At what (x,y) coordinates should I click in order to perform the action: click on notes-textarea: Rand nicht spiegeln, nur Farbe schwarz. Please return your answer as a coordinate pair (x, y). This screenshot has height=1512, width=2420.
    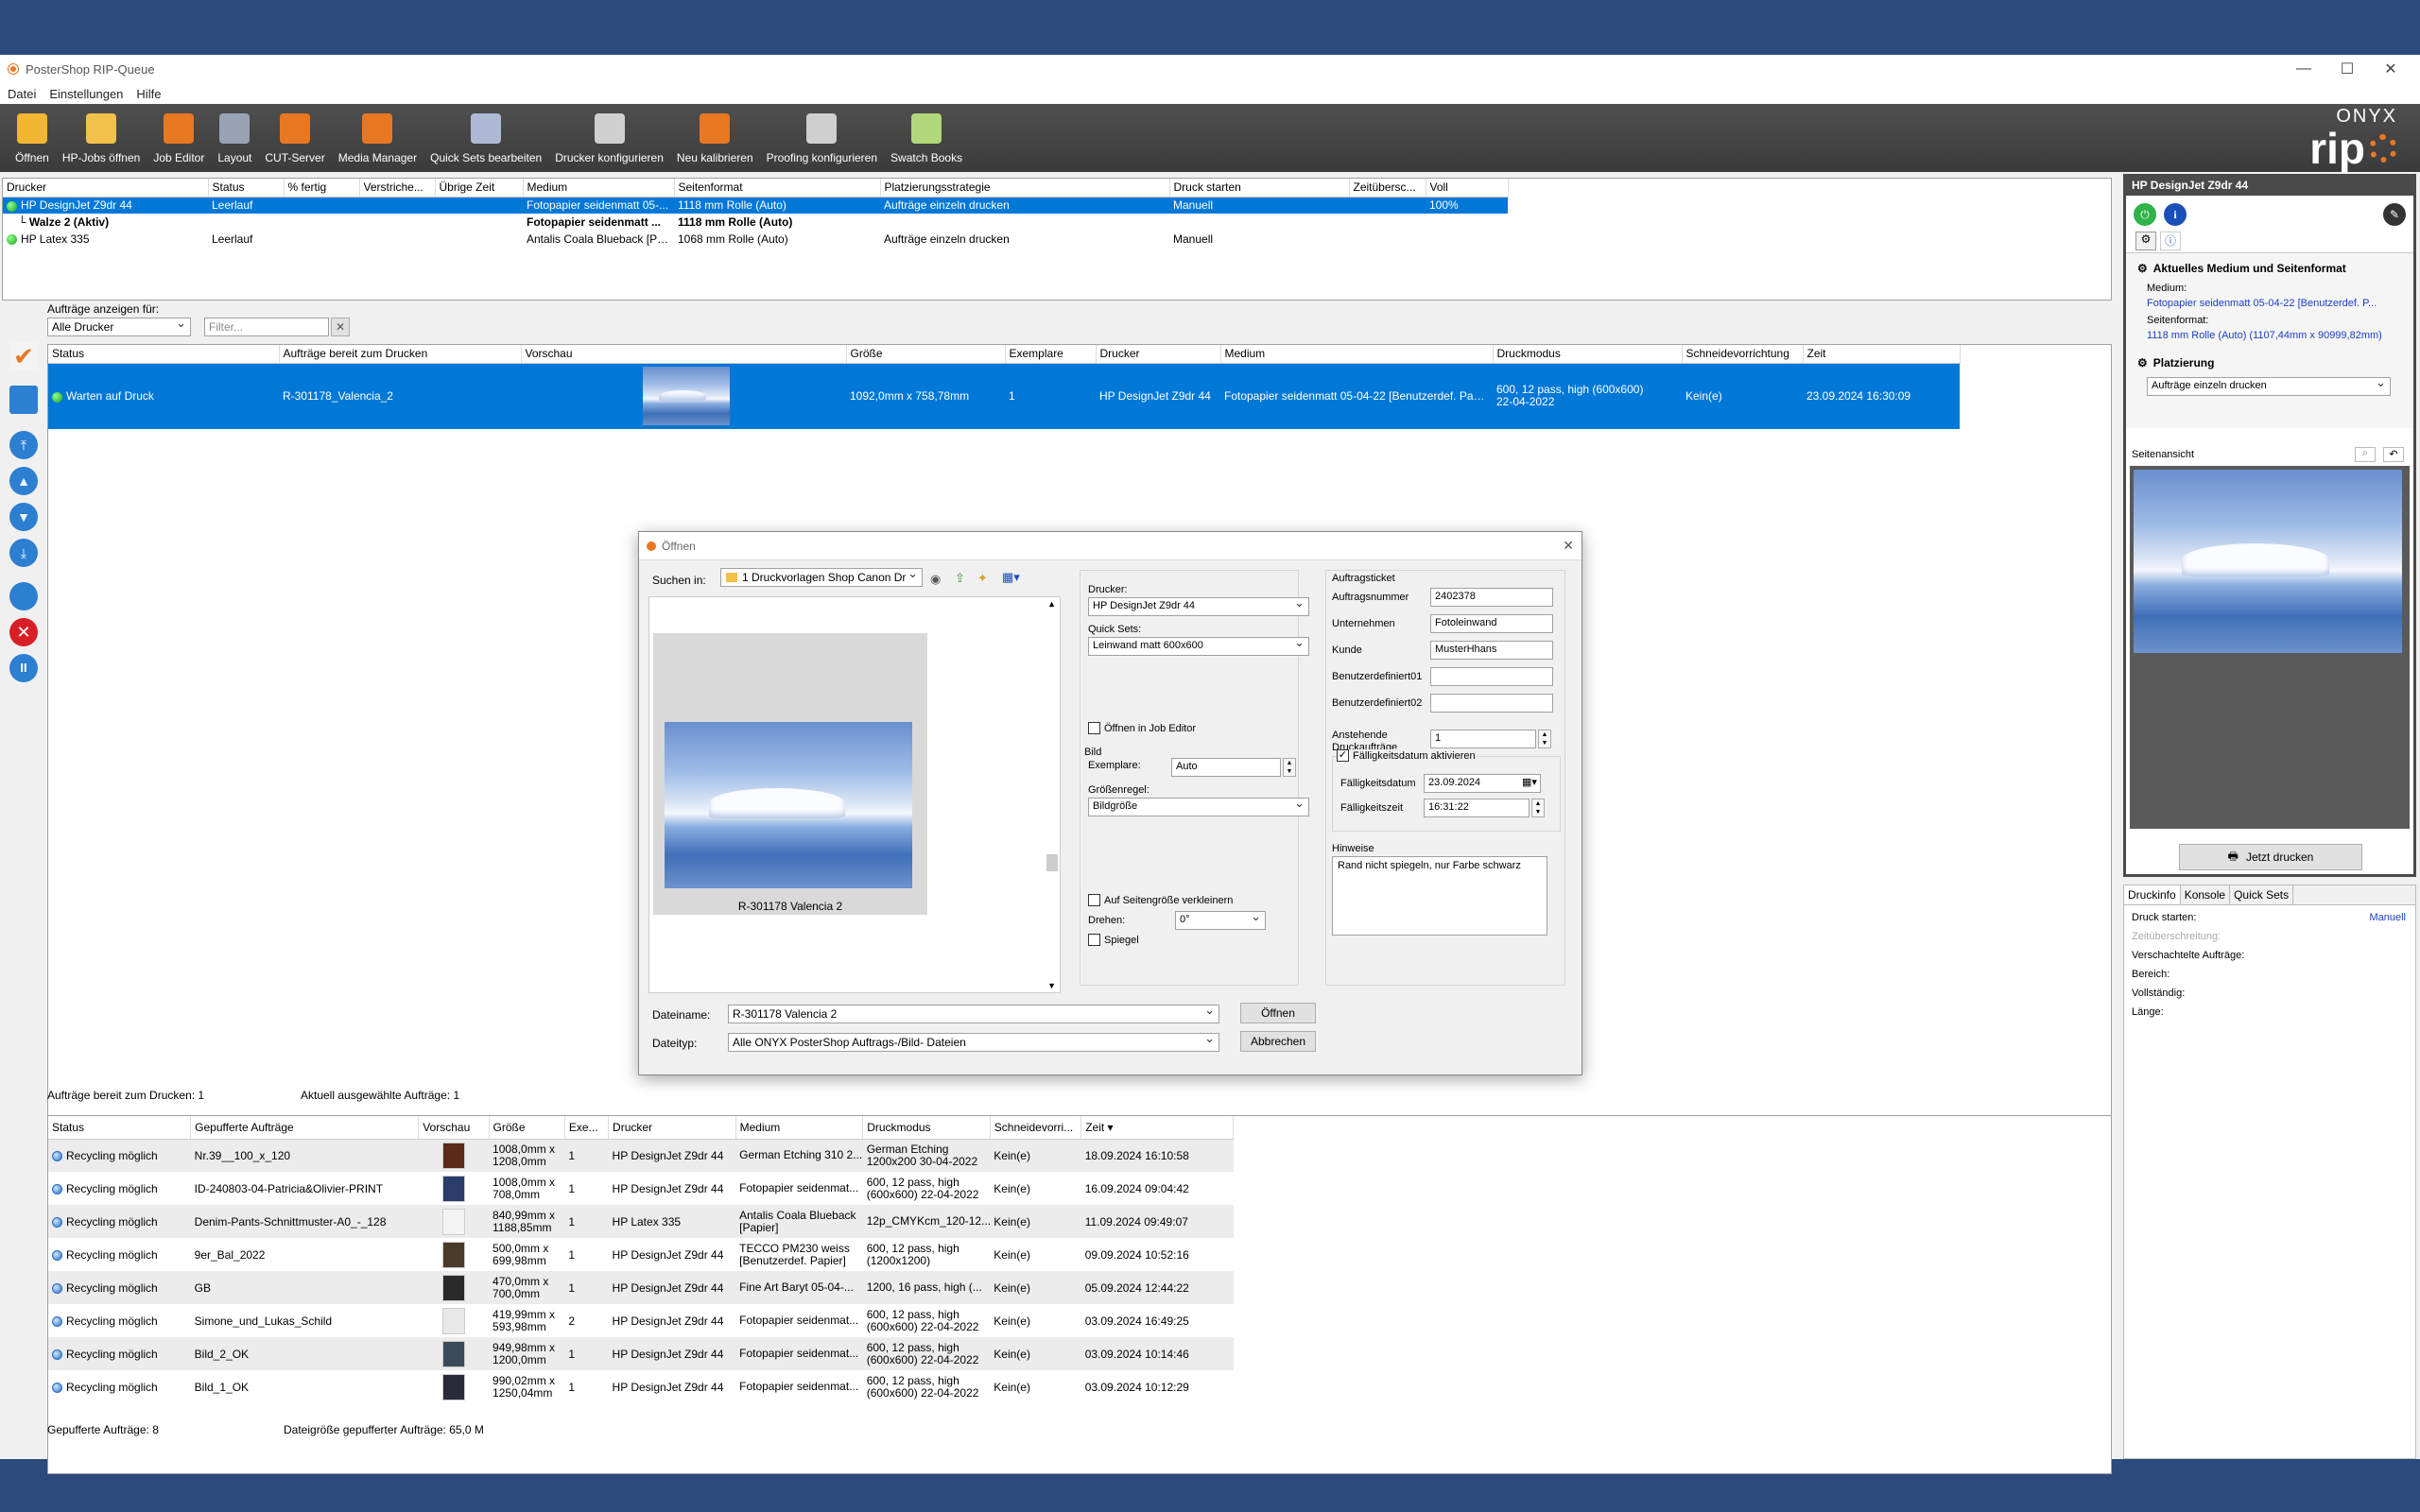
    Looking at the image, I should click on (1439, 896).